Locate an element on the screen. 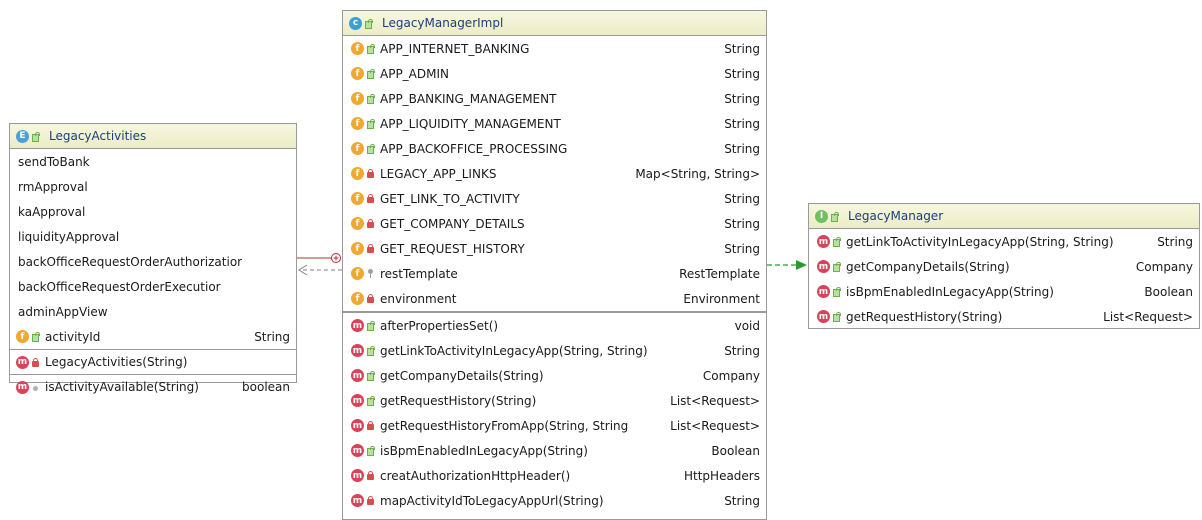 Image resolution: width=1202 pixels, height=520 pixels. field-name: LEGACY_APP_LINKS is located at coordinates (438, 173).